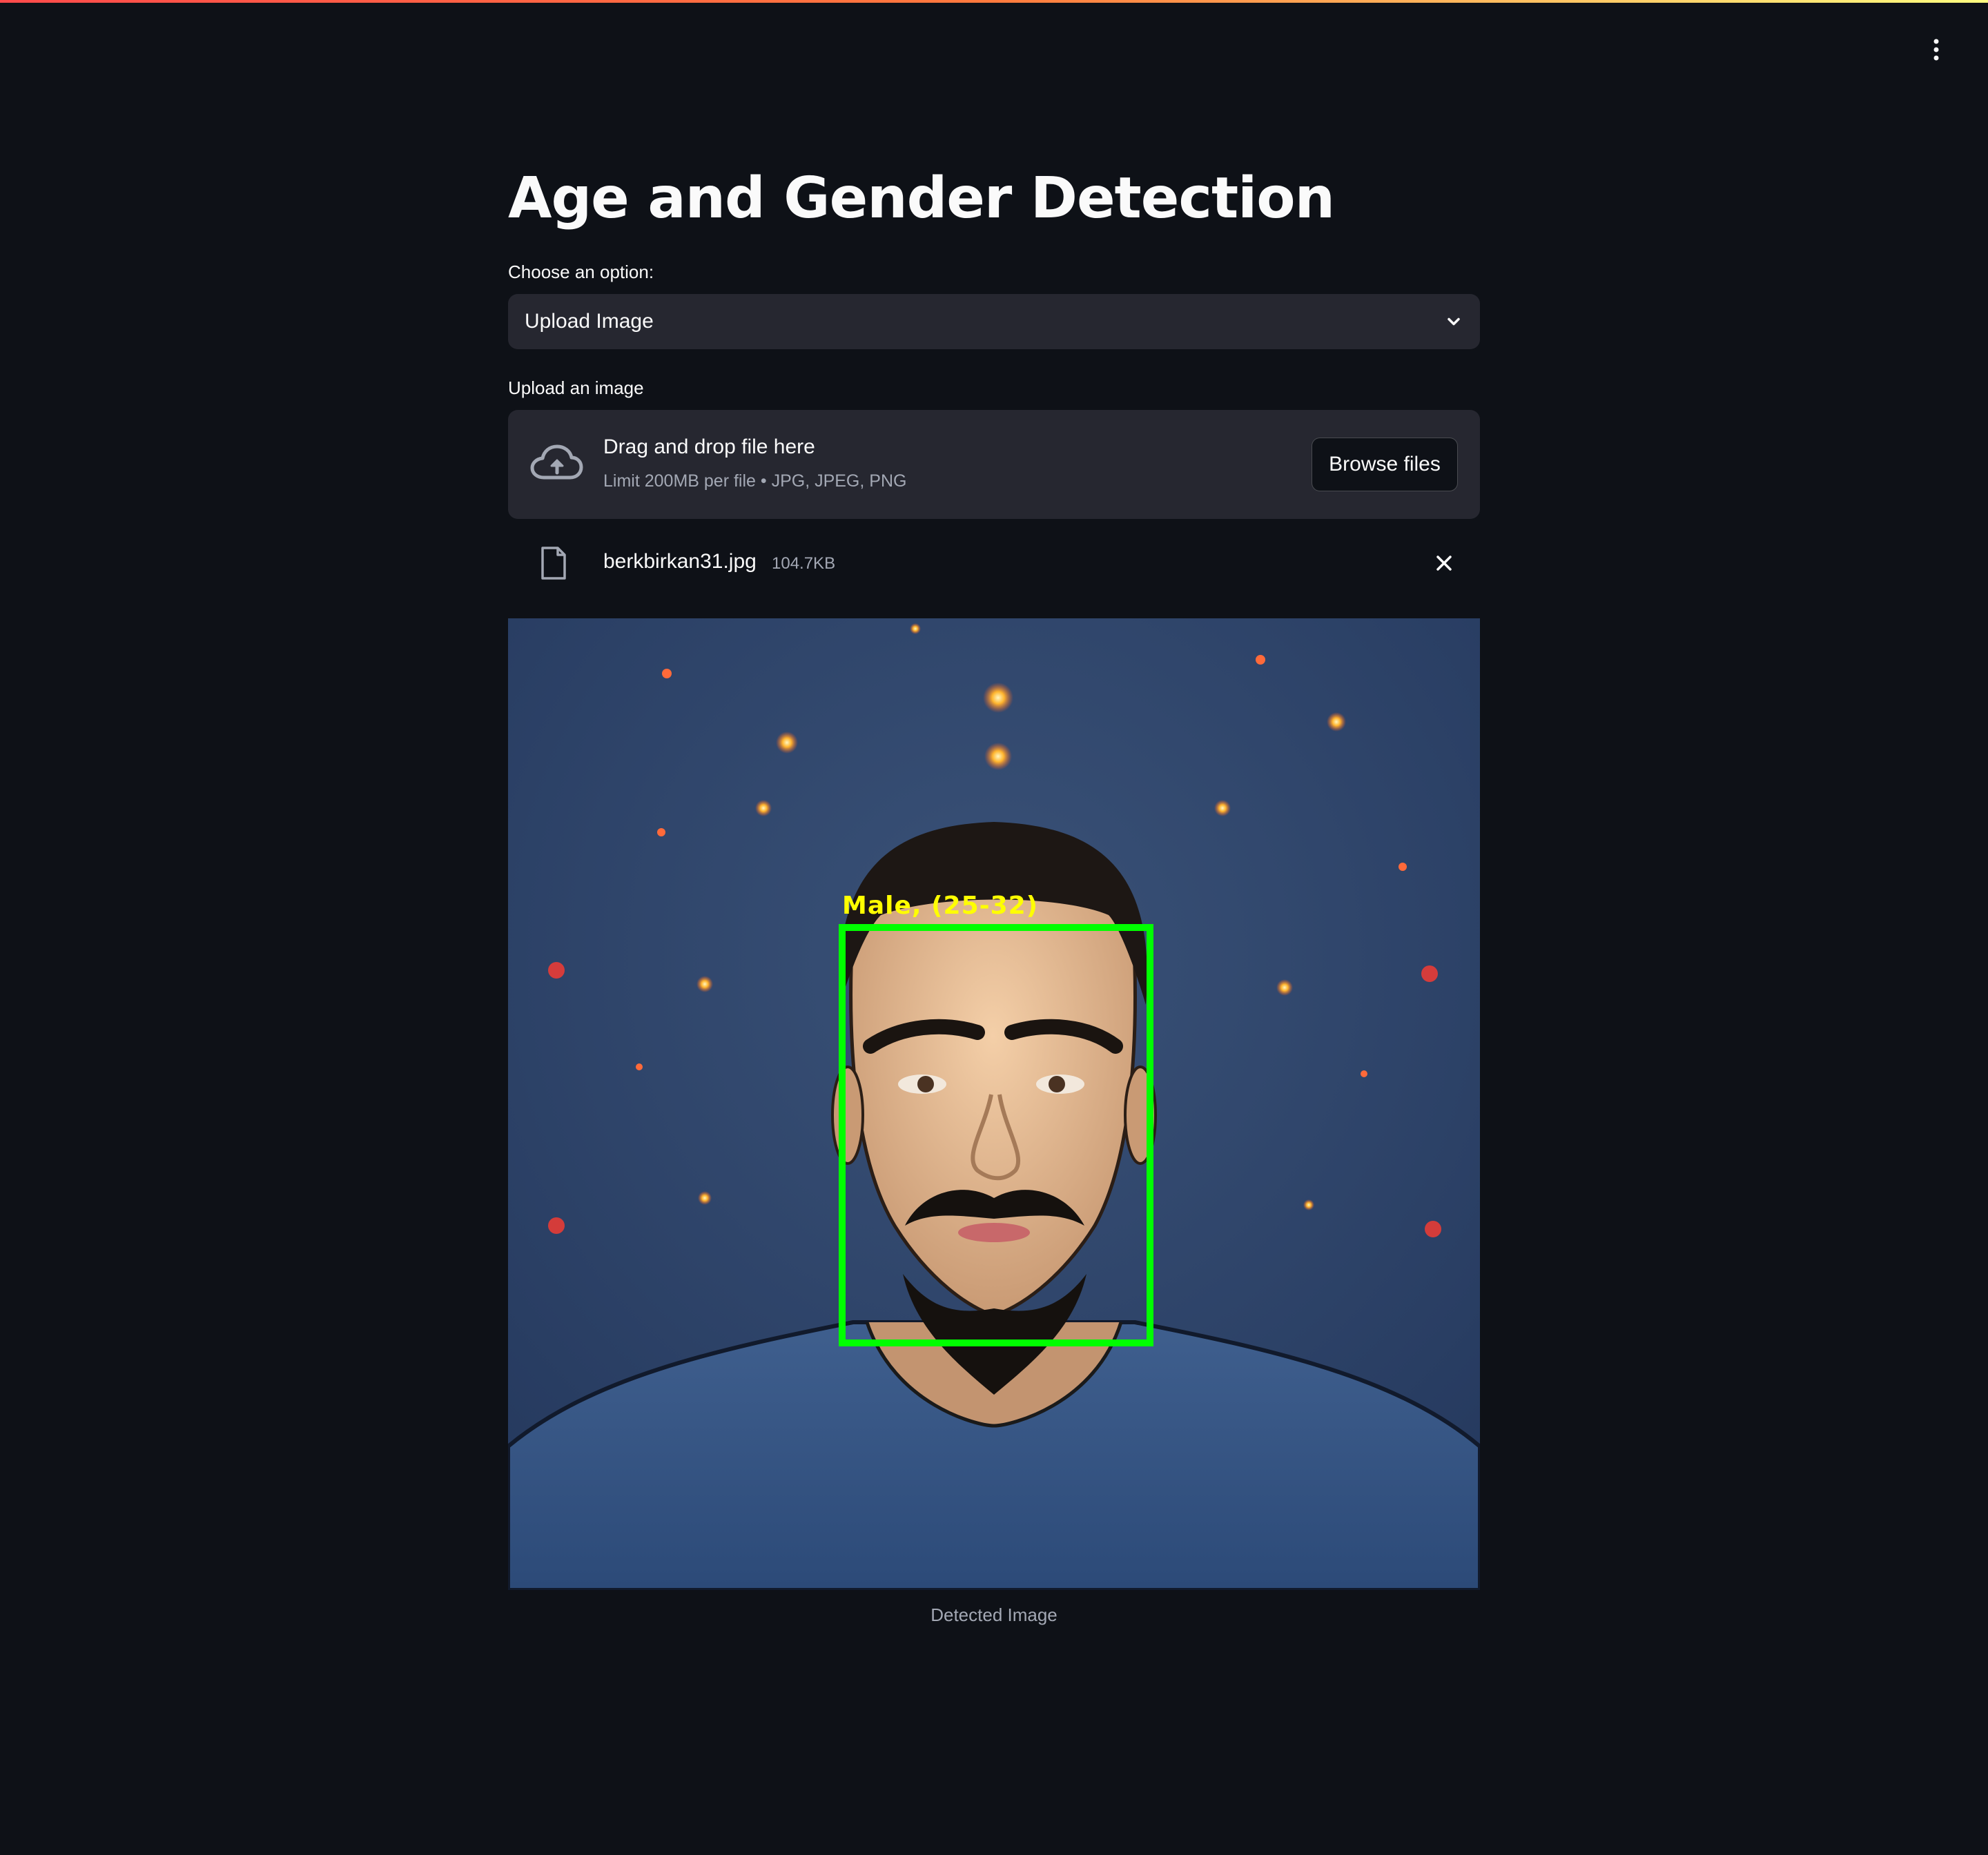 The image size is (1988, 1855). I want to click on remove-file-button, so click(1444, 563).